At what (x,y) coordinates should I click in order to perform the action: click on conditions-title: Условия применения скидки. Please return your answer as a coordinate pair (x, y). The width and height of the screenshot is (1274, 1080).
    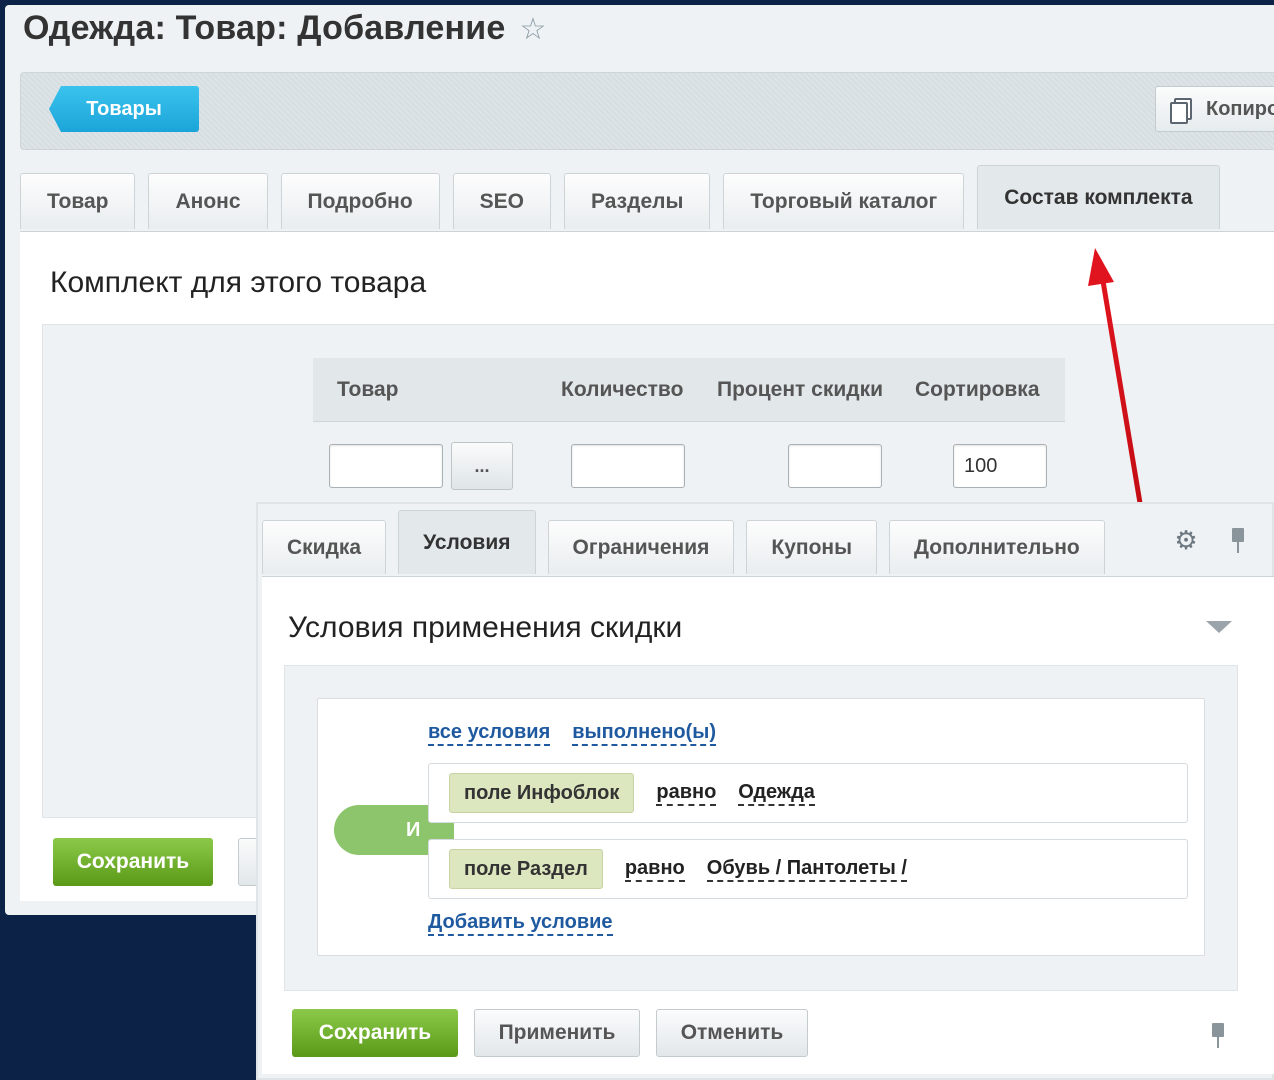
    Looking at the image, I should click on (485, 627).